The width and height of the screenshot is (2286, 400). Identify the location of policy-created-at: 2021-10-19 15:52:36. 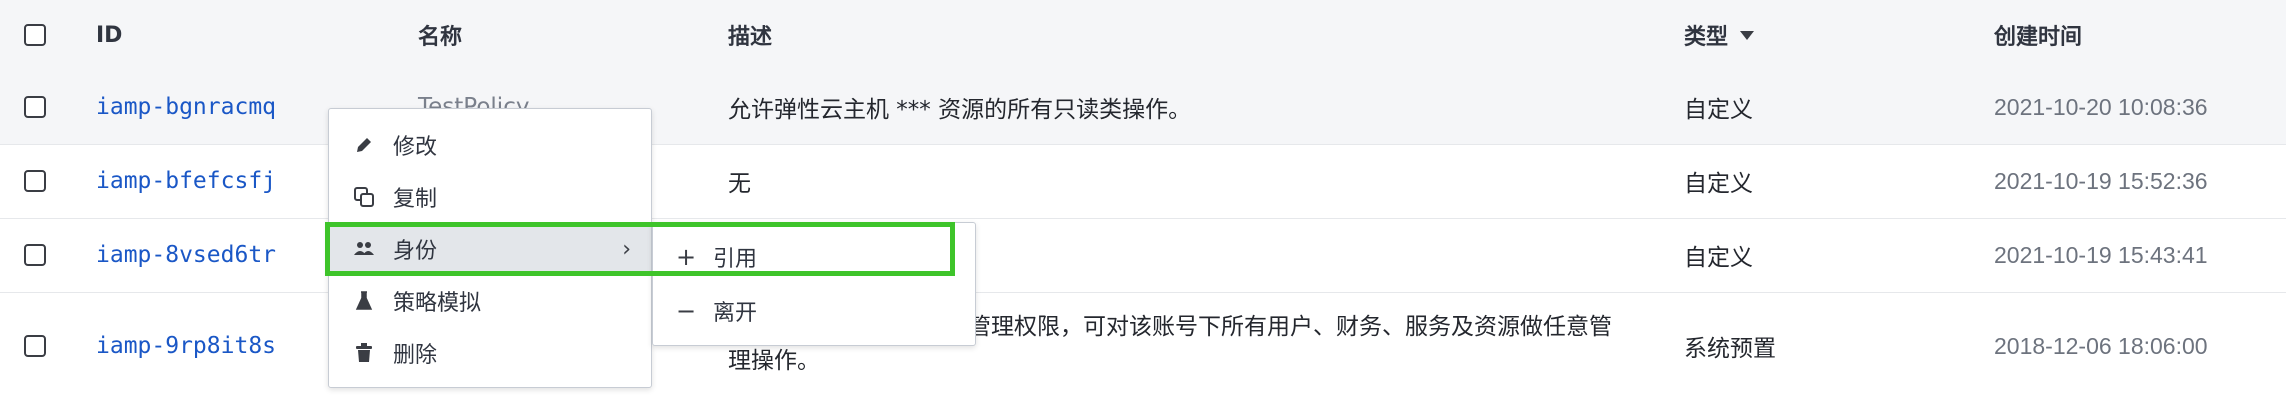
(2101, 180).